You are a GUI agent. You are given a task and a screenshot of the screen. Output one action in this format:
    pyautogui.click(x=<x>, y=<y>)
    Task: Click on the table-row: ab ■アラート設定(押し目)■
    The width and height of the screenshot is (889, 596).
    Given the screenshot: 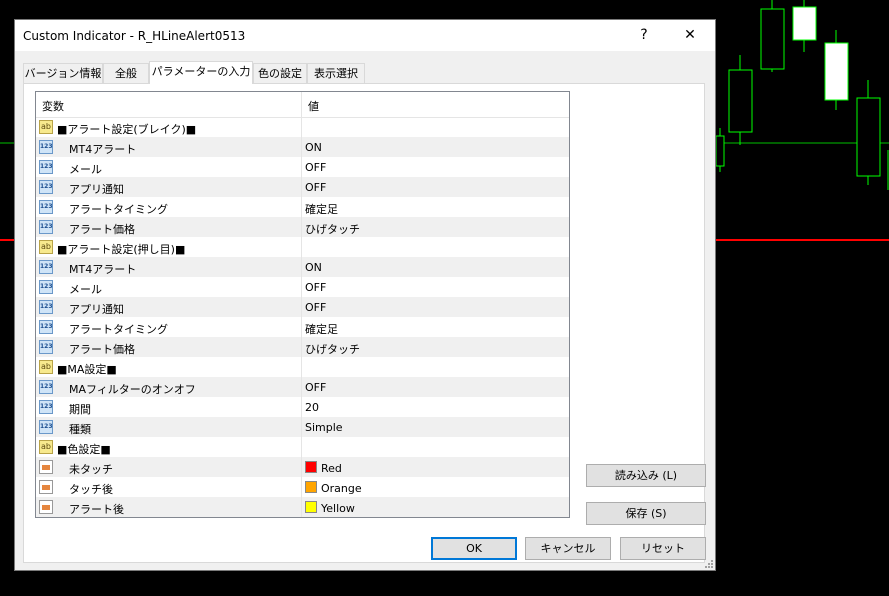 What is the action you would take?
    pyautogui.click(x=302, y=247)
    